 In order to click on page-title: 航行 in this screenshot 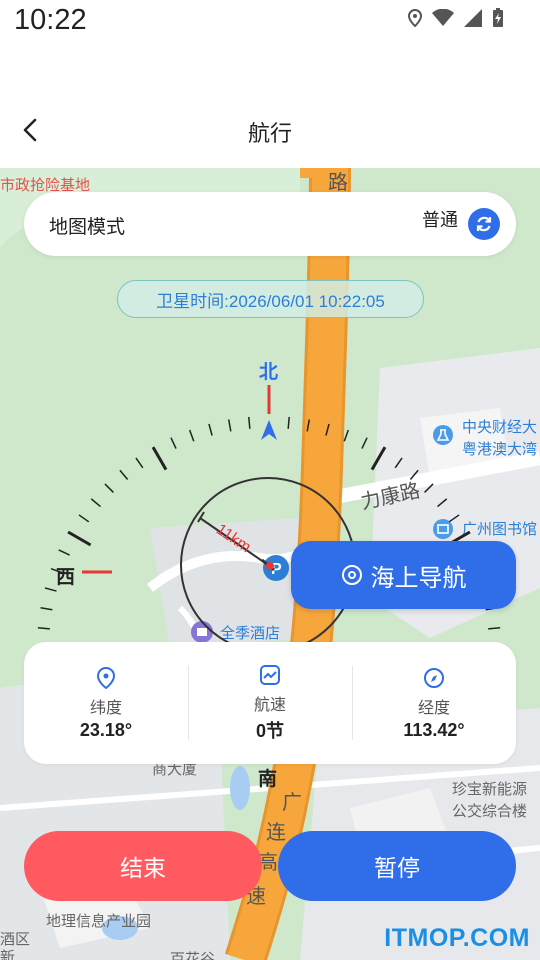, I will do `click(269, 134)`.